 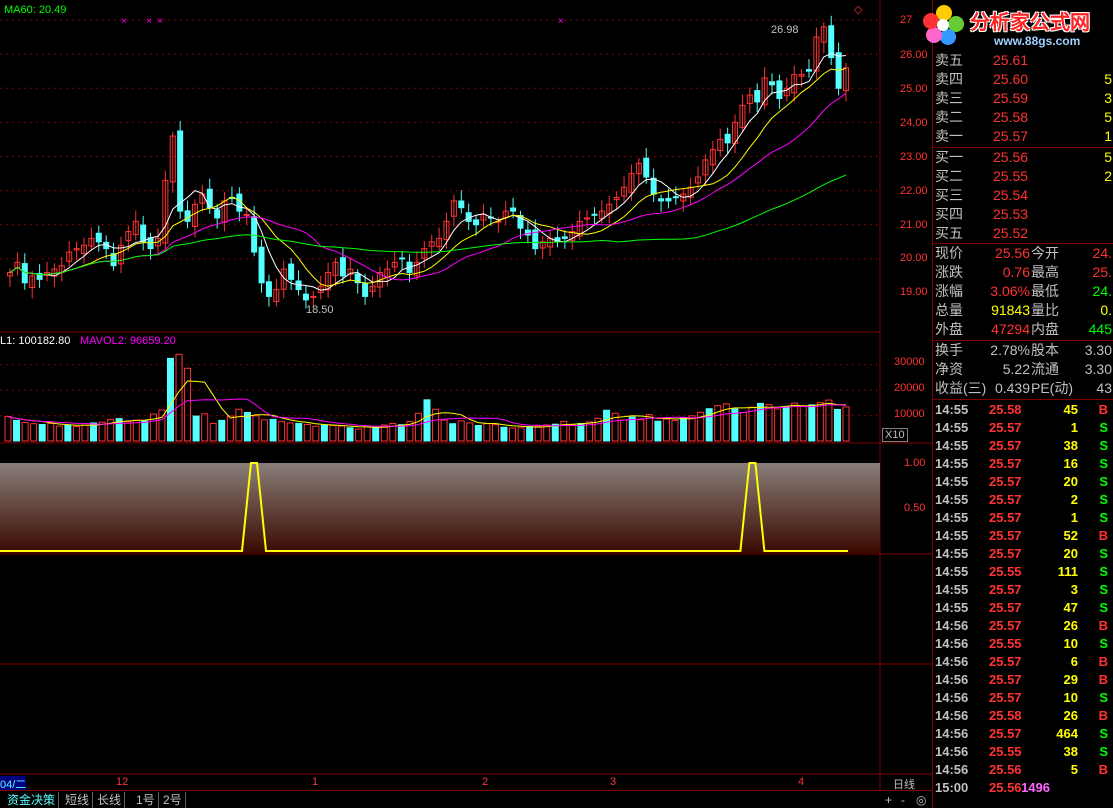 What do you see at coordinates (1023, 644) in the screenshot?
I see `tick-row: 14:56 25.55 10 S` at bounding box center [1023, 644].